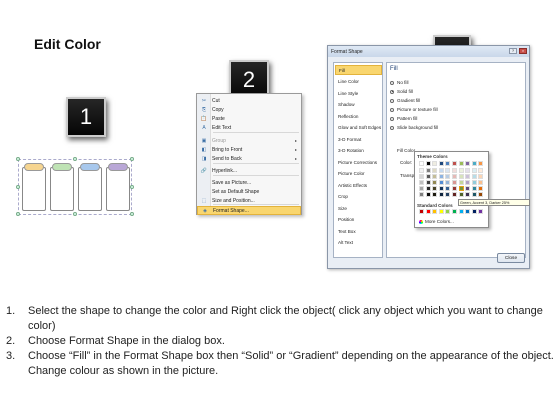 Image resolution: width=560 pixels, height=420 pixels. Describe the element at coordinates (358, 197) in the screenshot. I see `nav-item: Crop` at that location.